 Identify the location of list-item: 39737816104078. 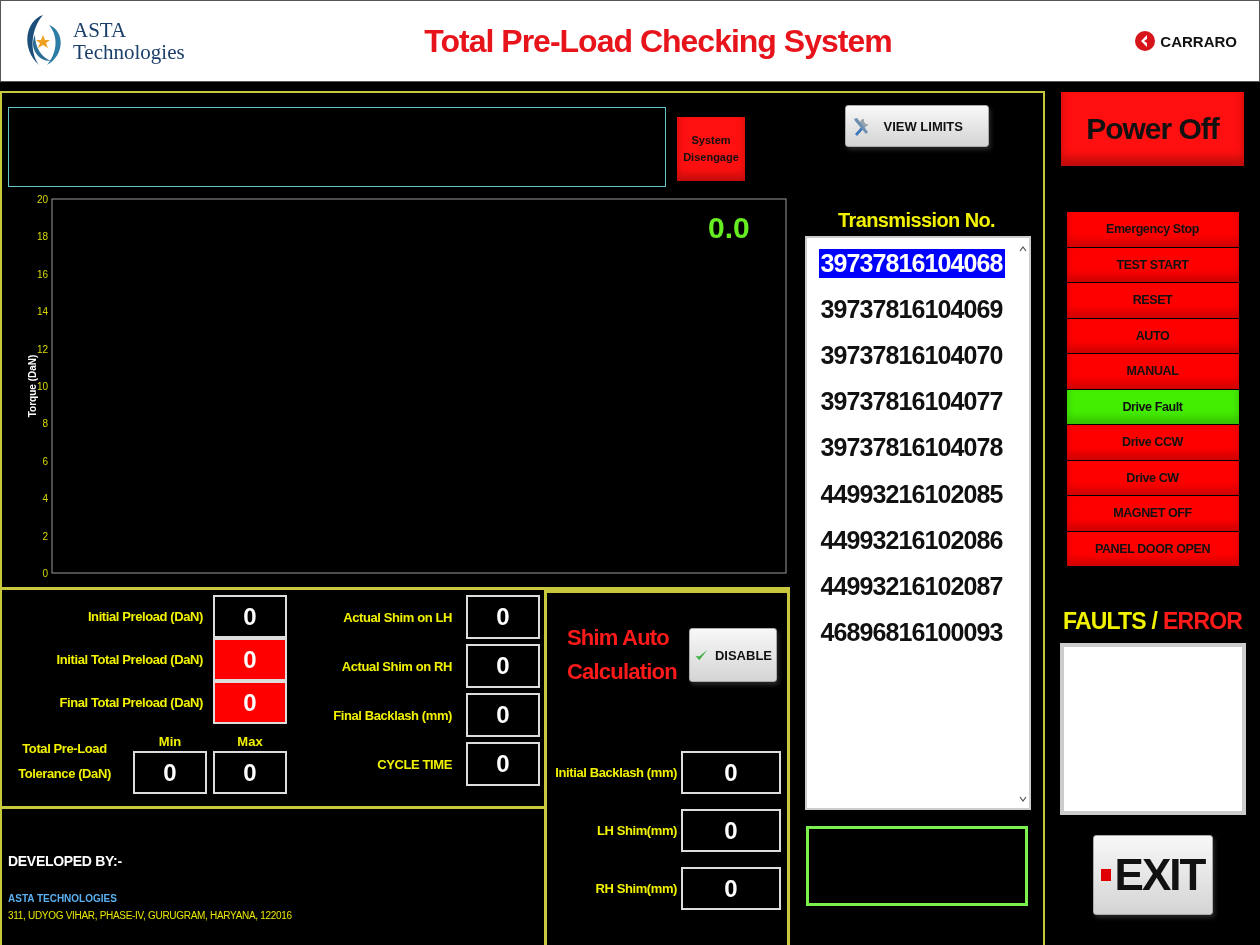
(911, 448).